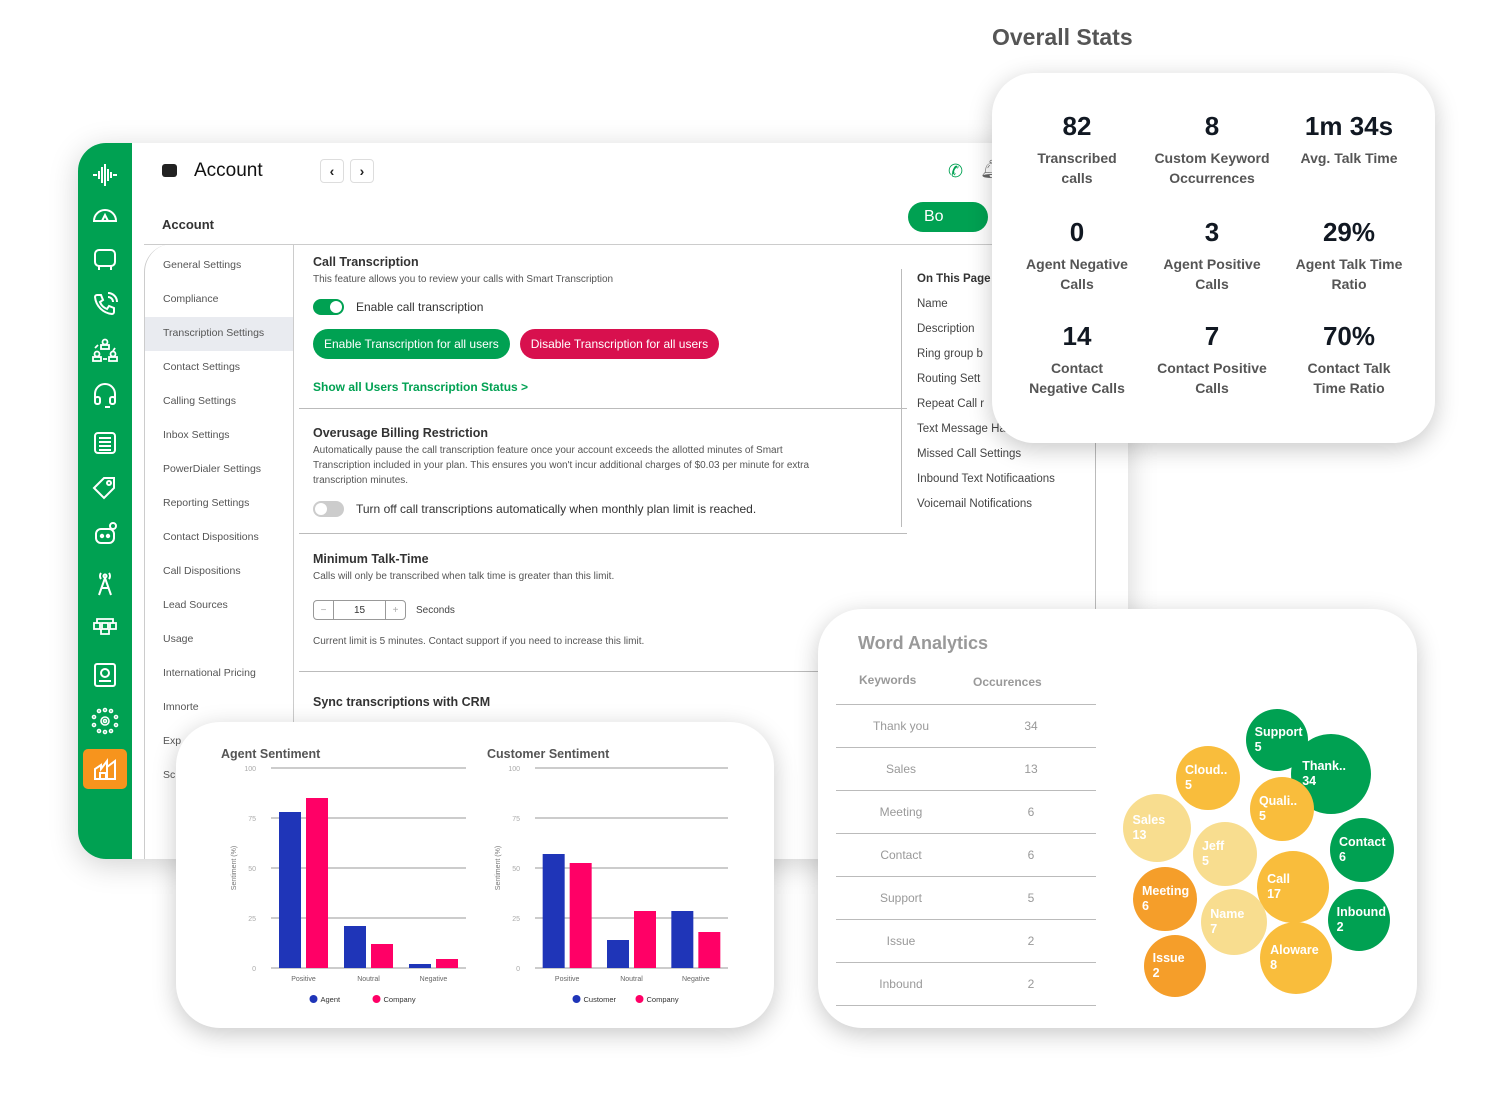  What do you see at coordinates (1234, 922) in the screenshot?
I see `keyword-bubble: Name 7` at bounding box center [1234, 922].